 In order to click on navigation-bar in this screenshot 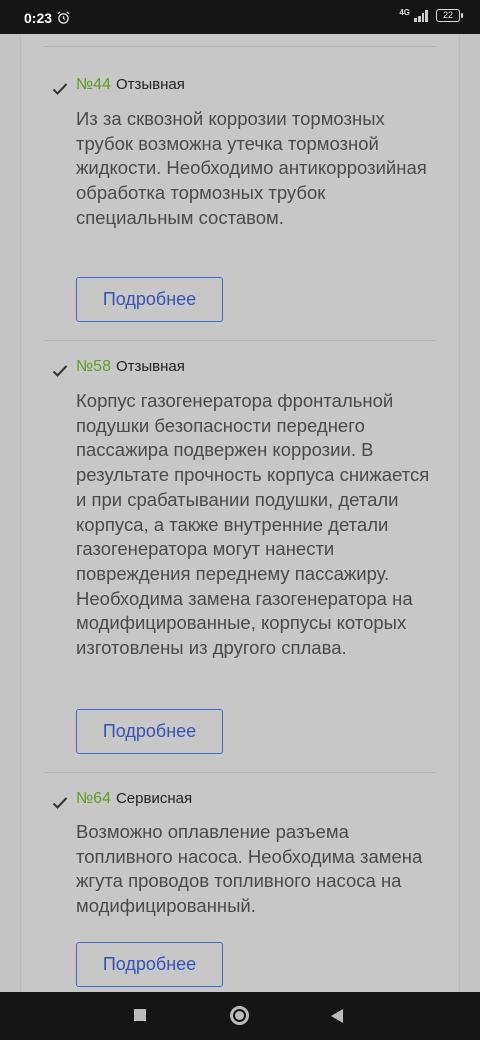, I will do `click(240, 1016)`.